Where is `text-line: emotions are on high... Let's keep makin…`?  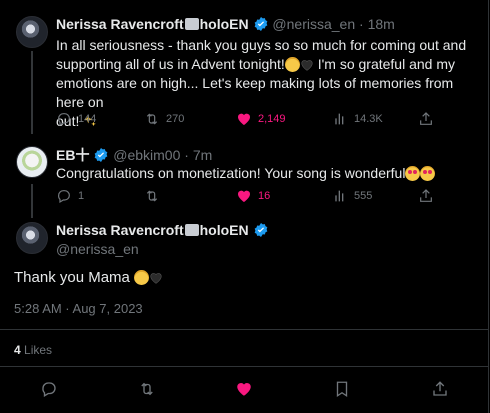
text-line: emotions are on high... Let's keep makin… is located at coordinates (255, 92).